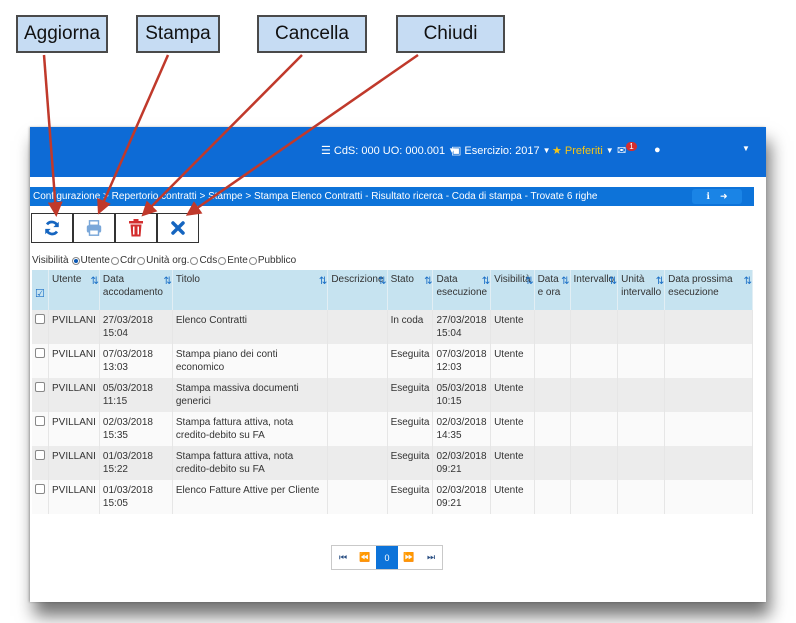 The height and width of the screenshot is (623, 796). What do you see at coordinates (252, 260) in the screenshot?
I see `radio-pubblico` at bounding box center [252, 260].